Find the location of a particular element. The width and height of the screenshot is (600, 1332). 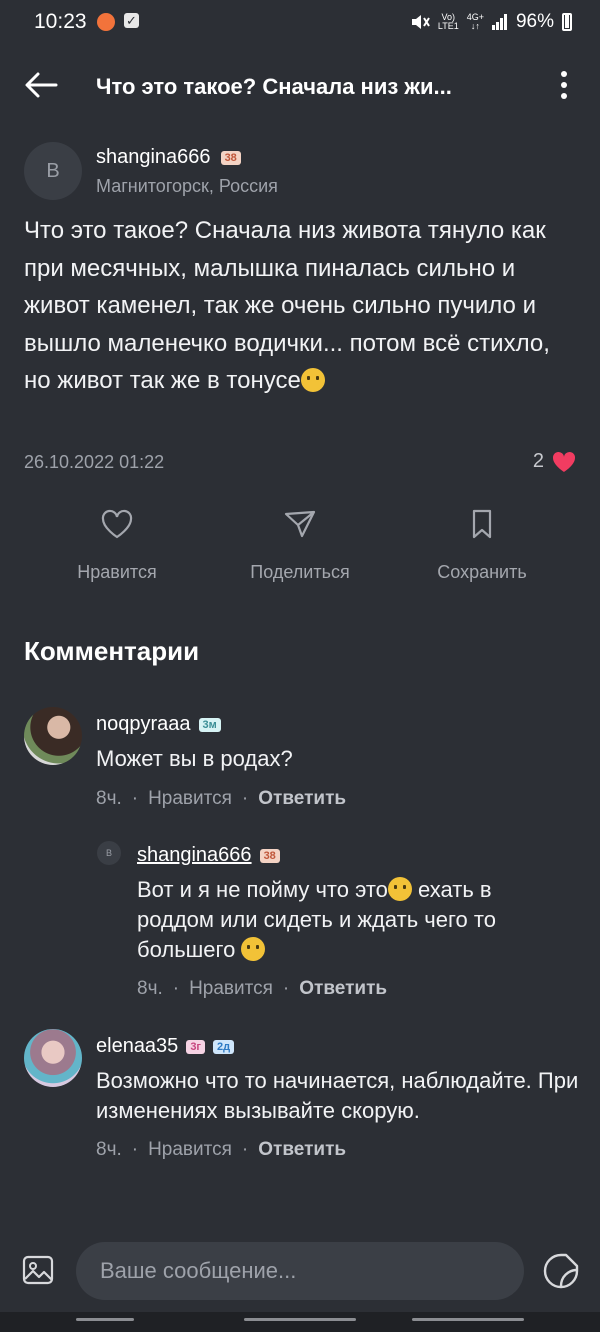

notification-check-icon: ✓ is located at coordinates (131, 20).